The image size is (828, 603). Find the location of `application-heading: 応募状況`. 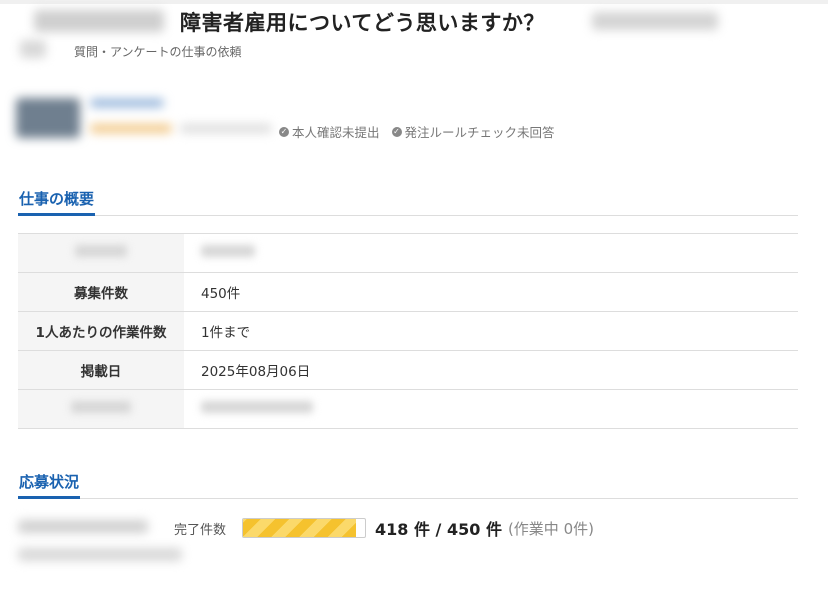

application-heading: 応募状況 is located at coordinates (49, 482).